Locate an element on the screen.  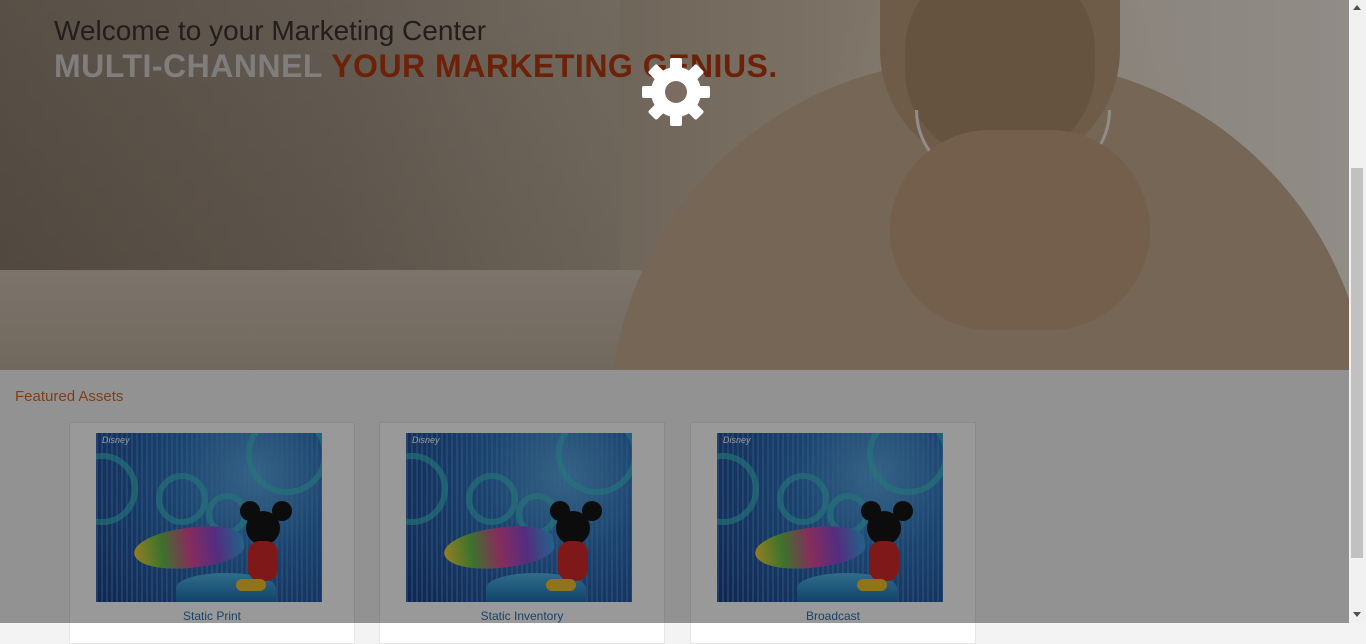
scroll-down-button is located at coordinates (1357, 615).